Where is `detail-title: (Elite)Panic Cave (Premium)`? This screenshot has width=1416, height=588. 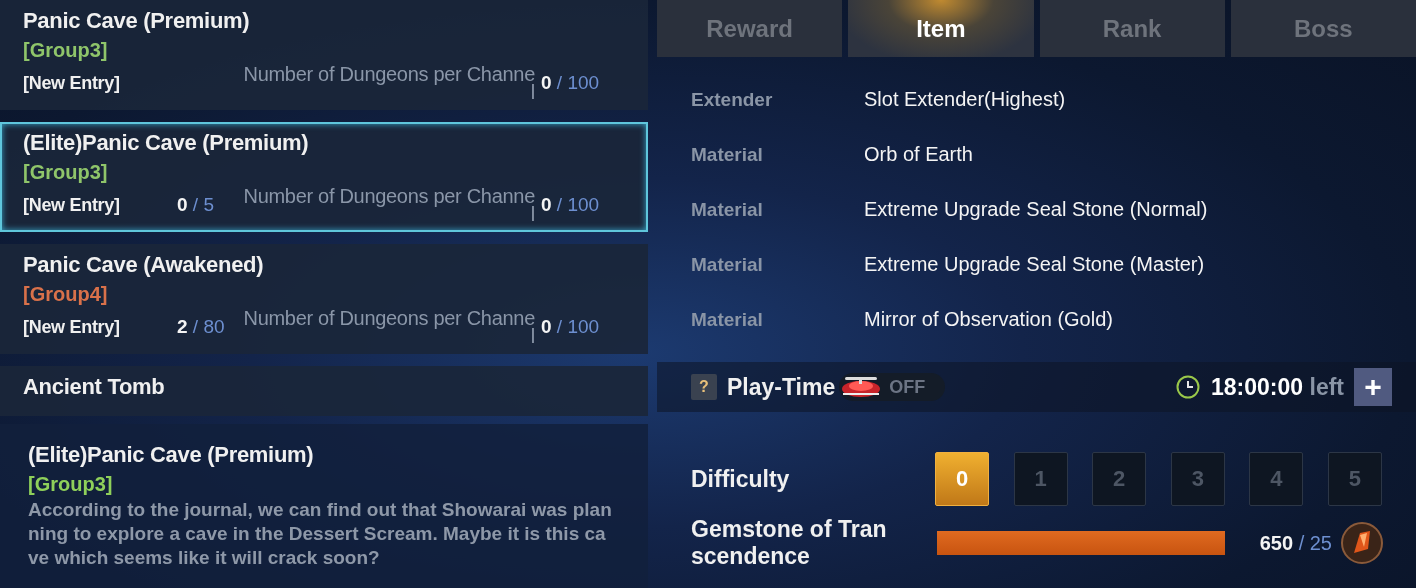 detail-title: (Elite)Panic Cave (Premium) is located at coordinates (171, 455).